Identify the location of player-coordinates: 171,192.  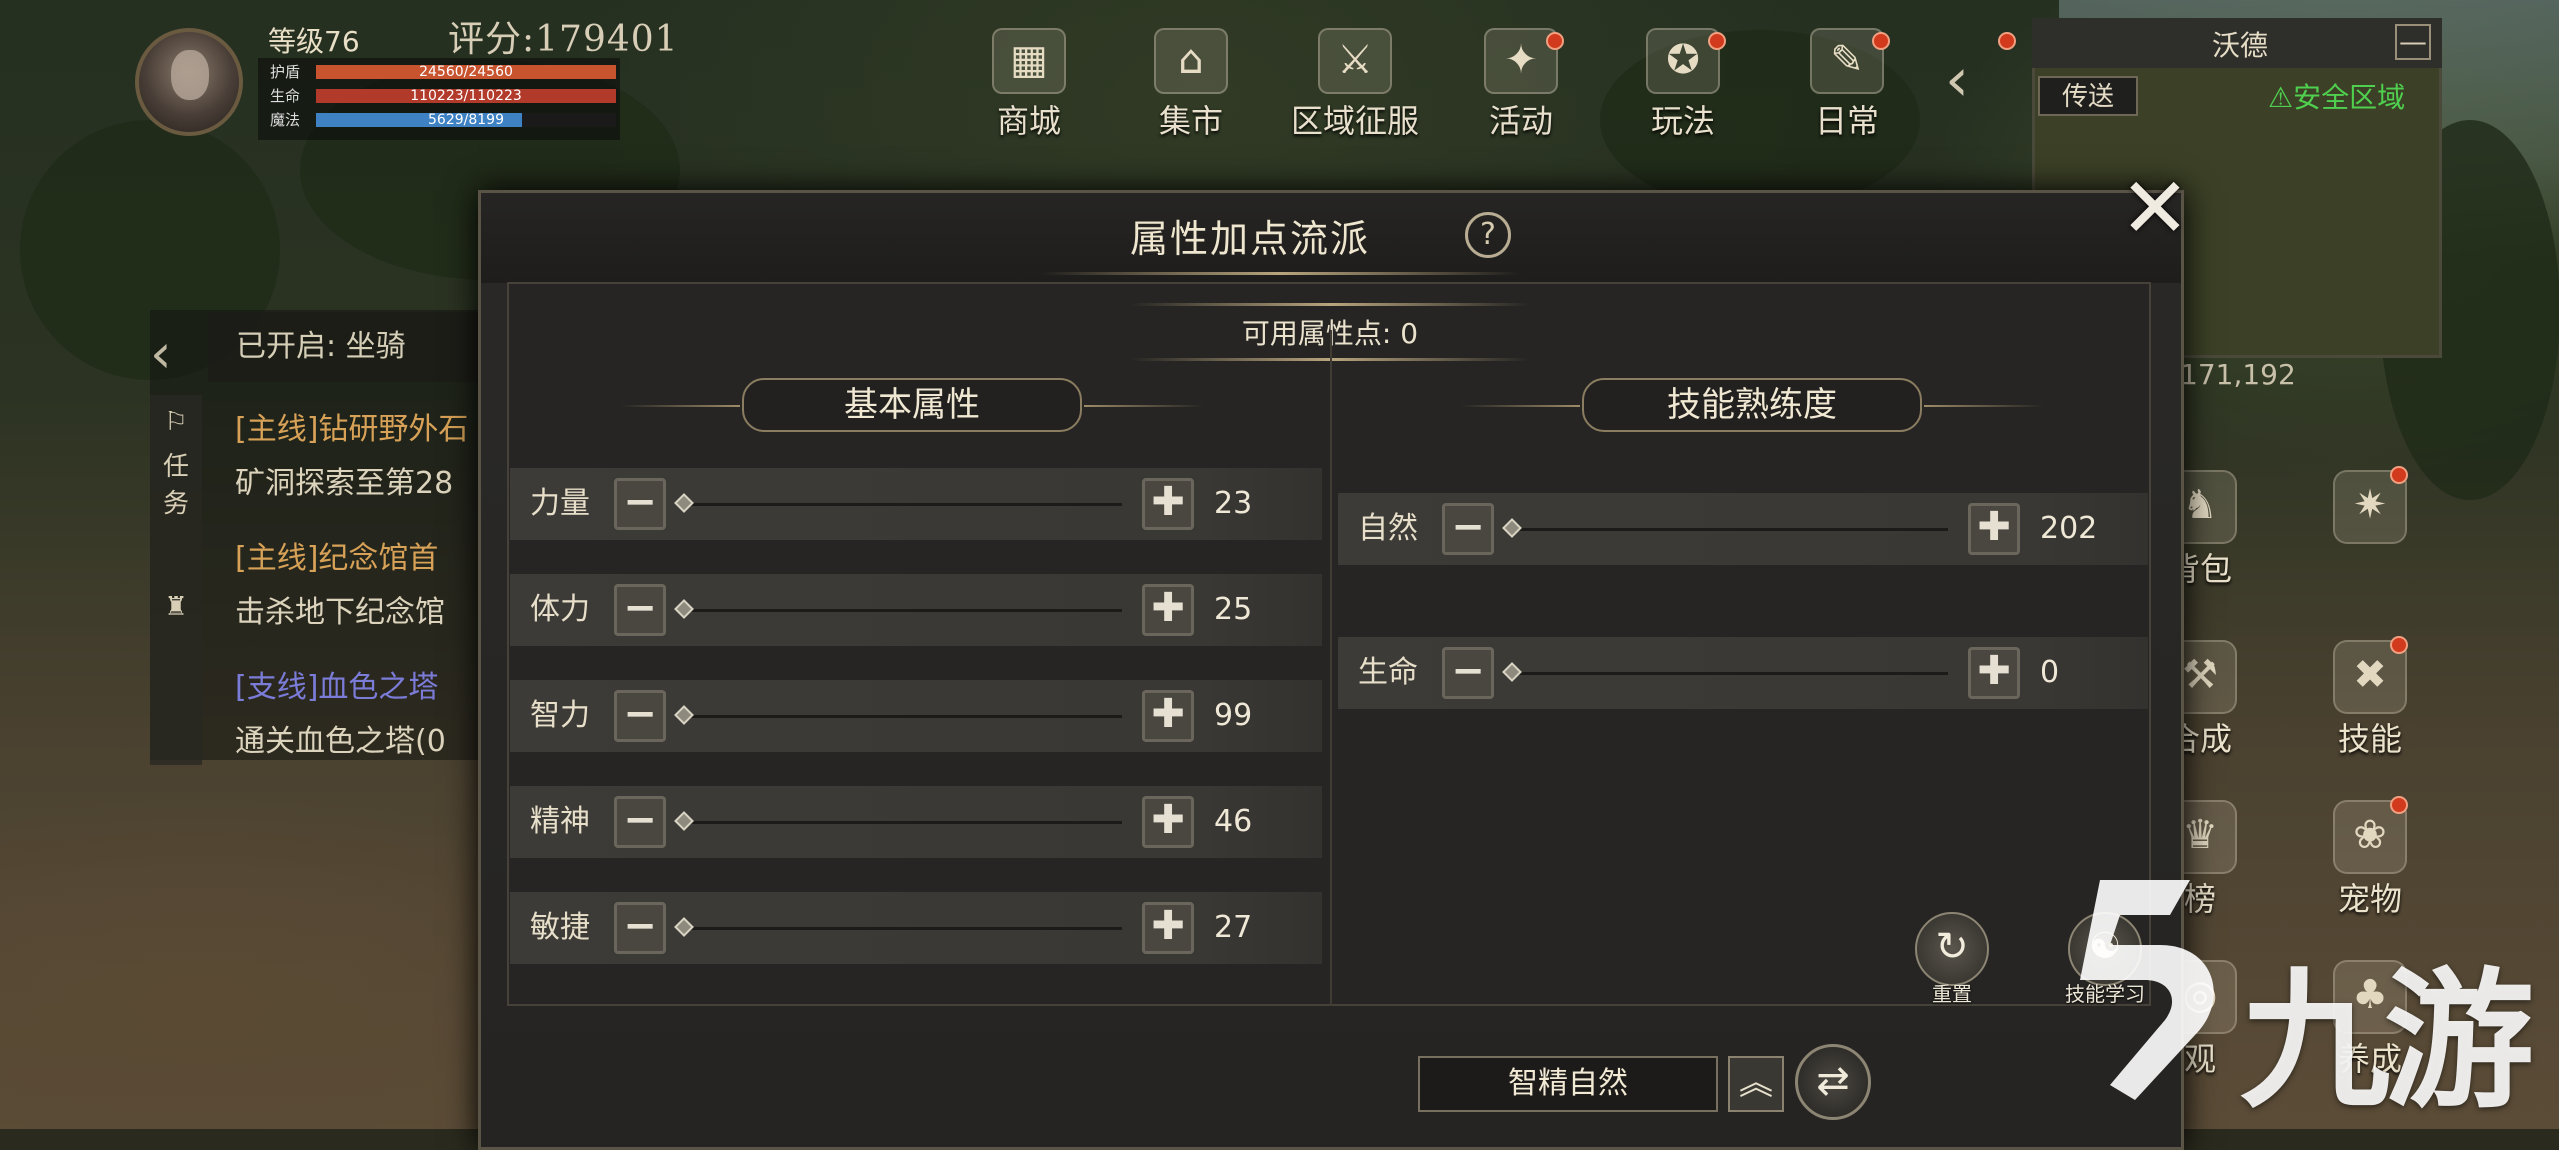
(2238, 374).